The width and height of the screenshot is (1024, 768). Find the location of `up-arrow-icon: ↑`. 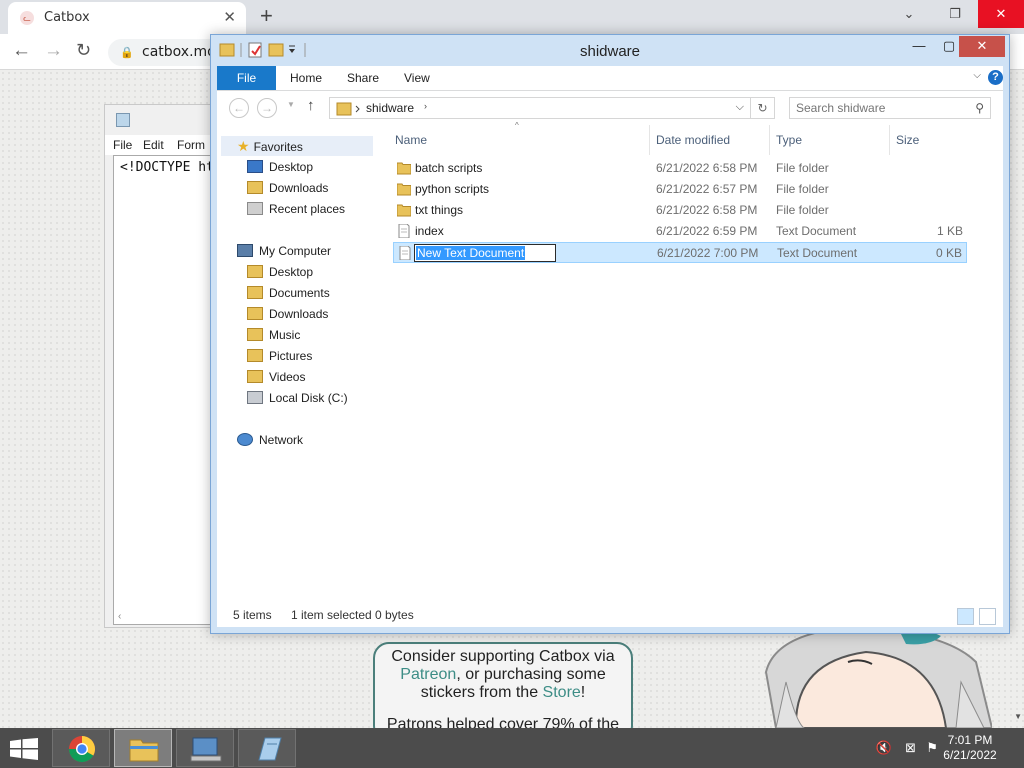

up-arrow-icon: ↑ is located at coordinates (311, 105).